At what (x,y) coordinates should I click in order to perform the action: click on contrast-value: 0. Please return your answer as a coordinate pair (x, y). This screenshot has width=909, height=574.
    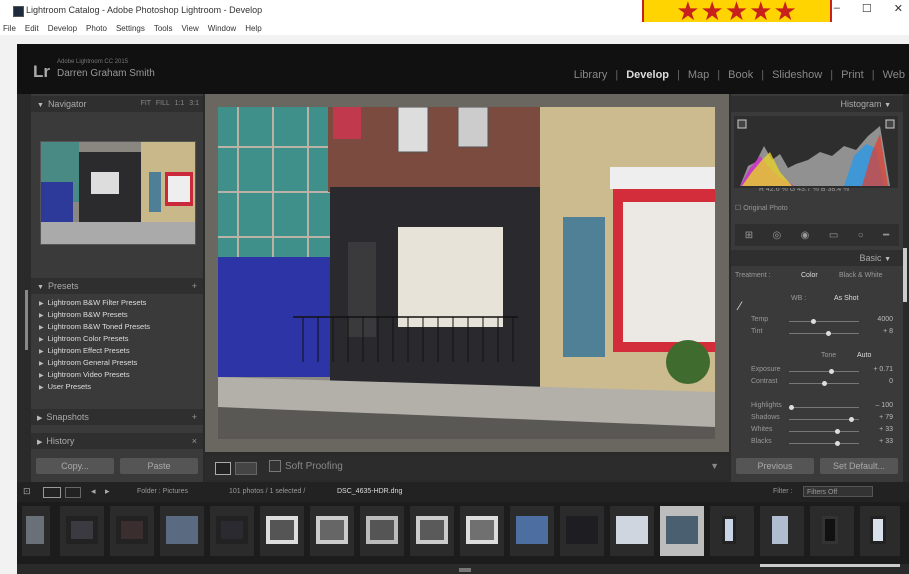
    Looking at the image, I should click on (891, 381).